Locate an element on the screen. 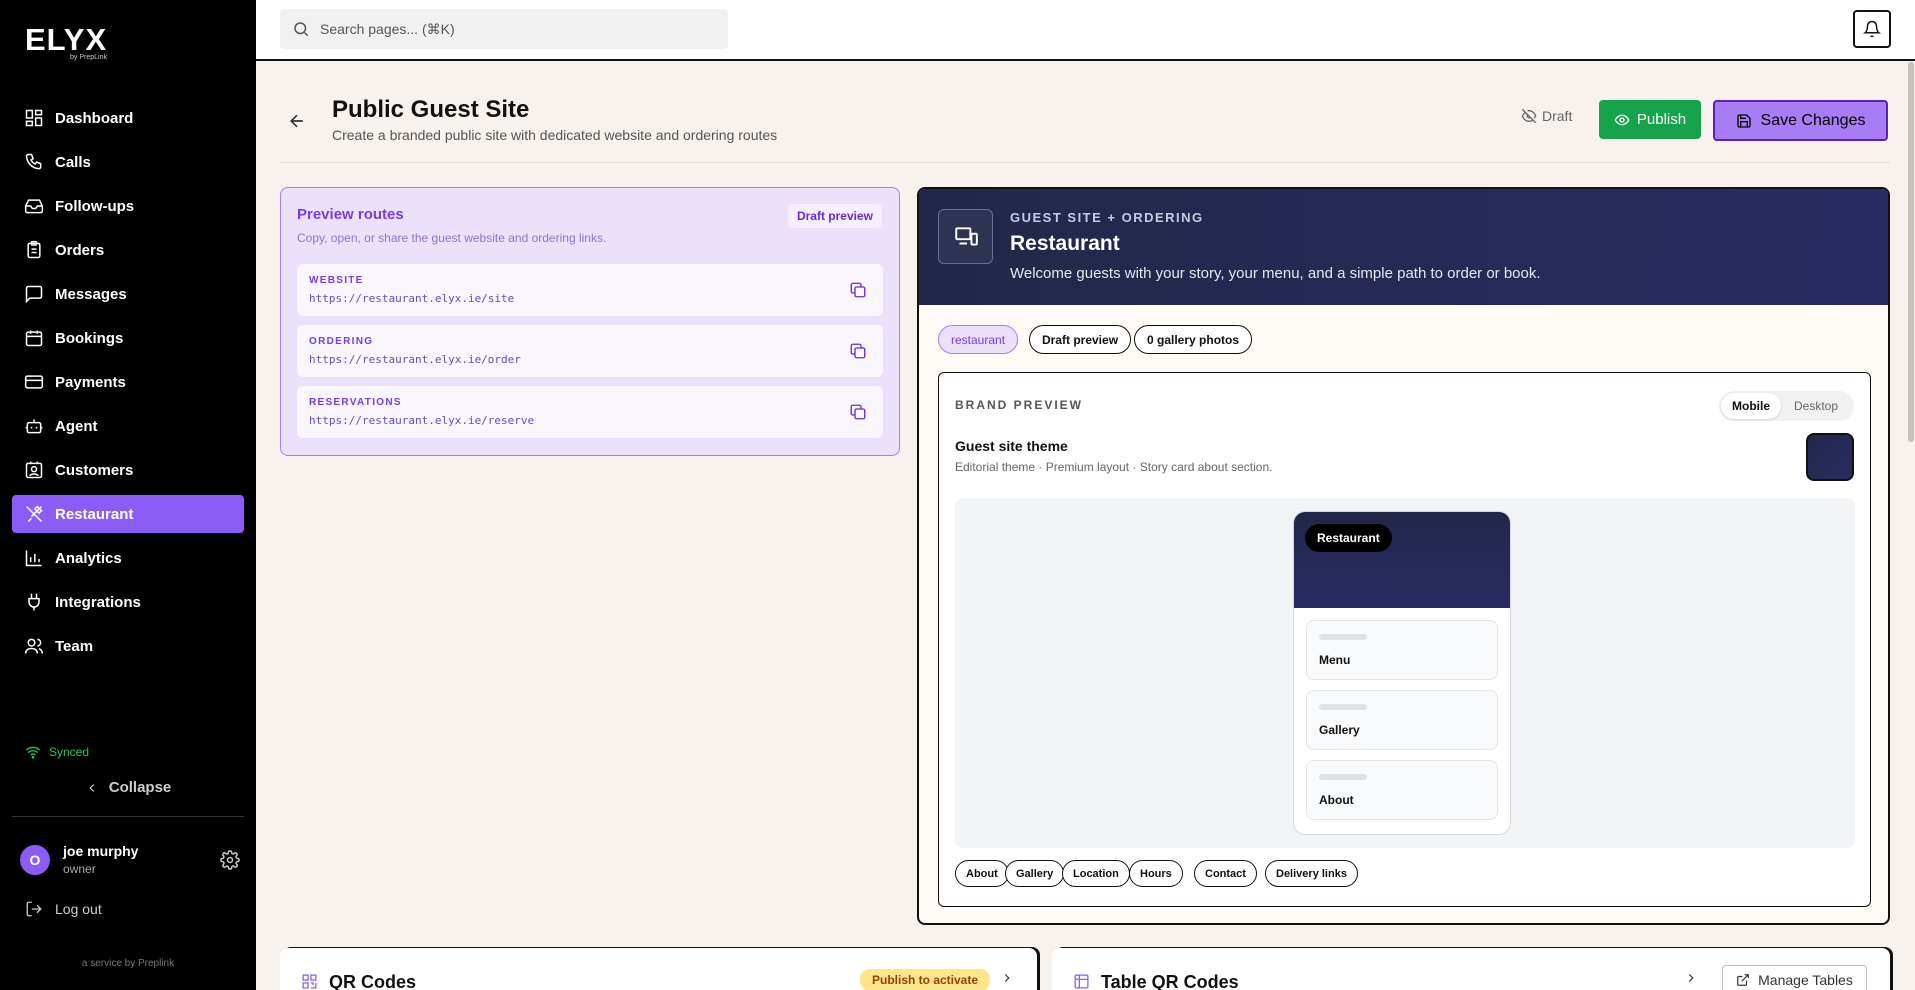 The width and height of the screenshot is (1915, 990). gear-icon is located at coordinates (230, 859).